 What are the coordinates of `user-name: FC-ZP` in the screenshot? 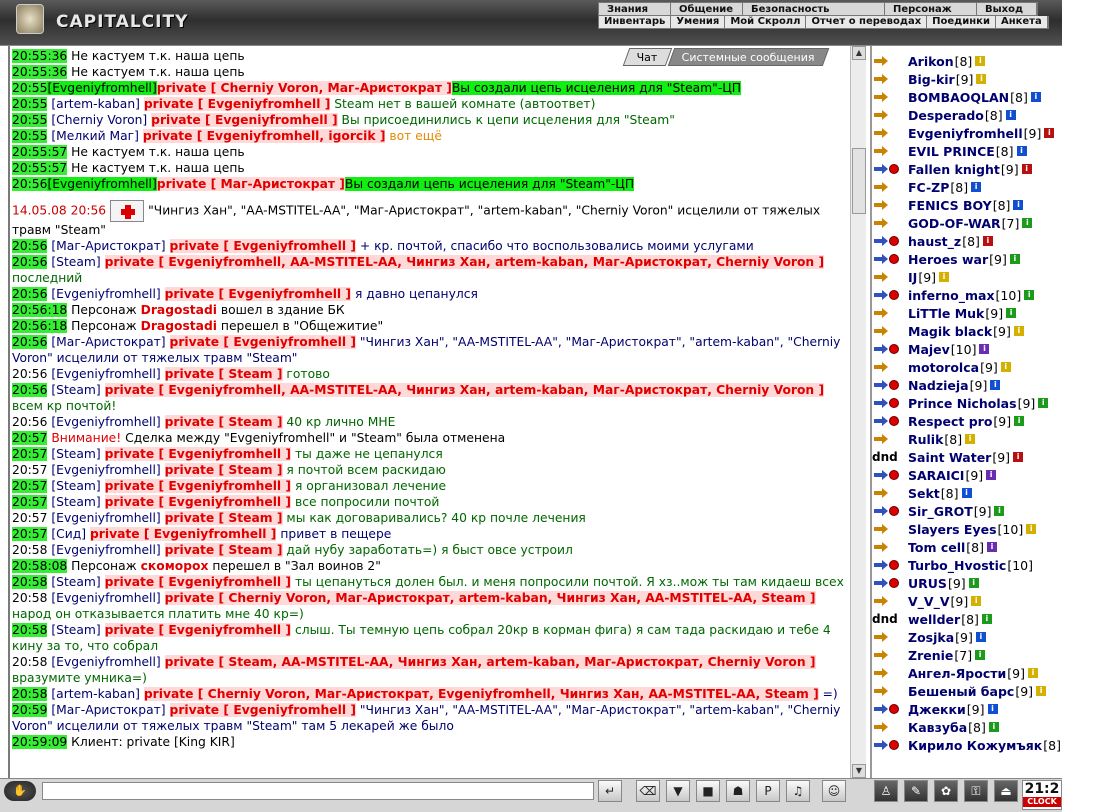 It's located at (928, 187).